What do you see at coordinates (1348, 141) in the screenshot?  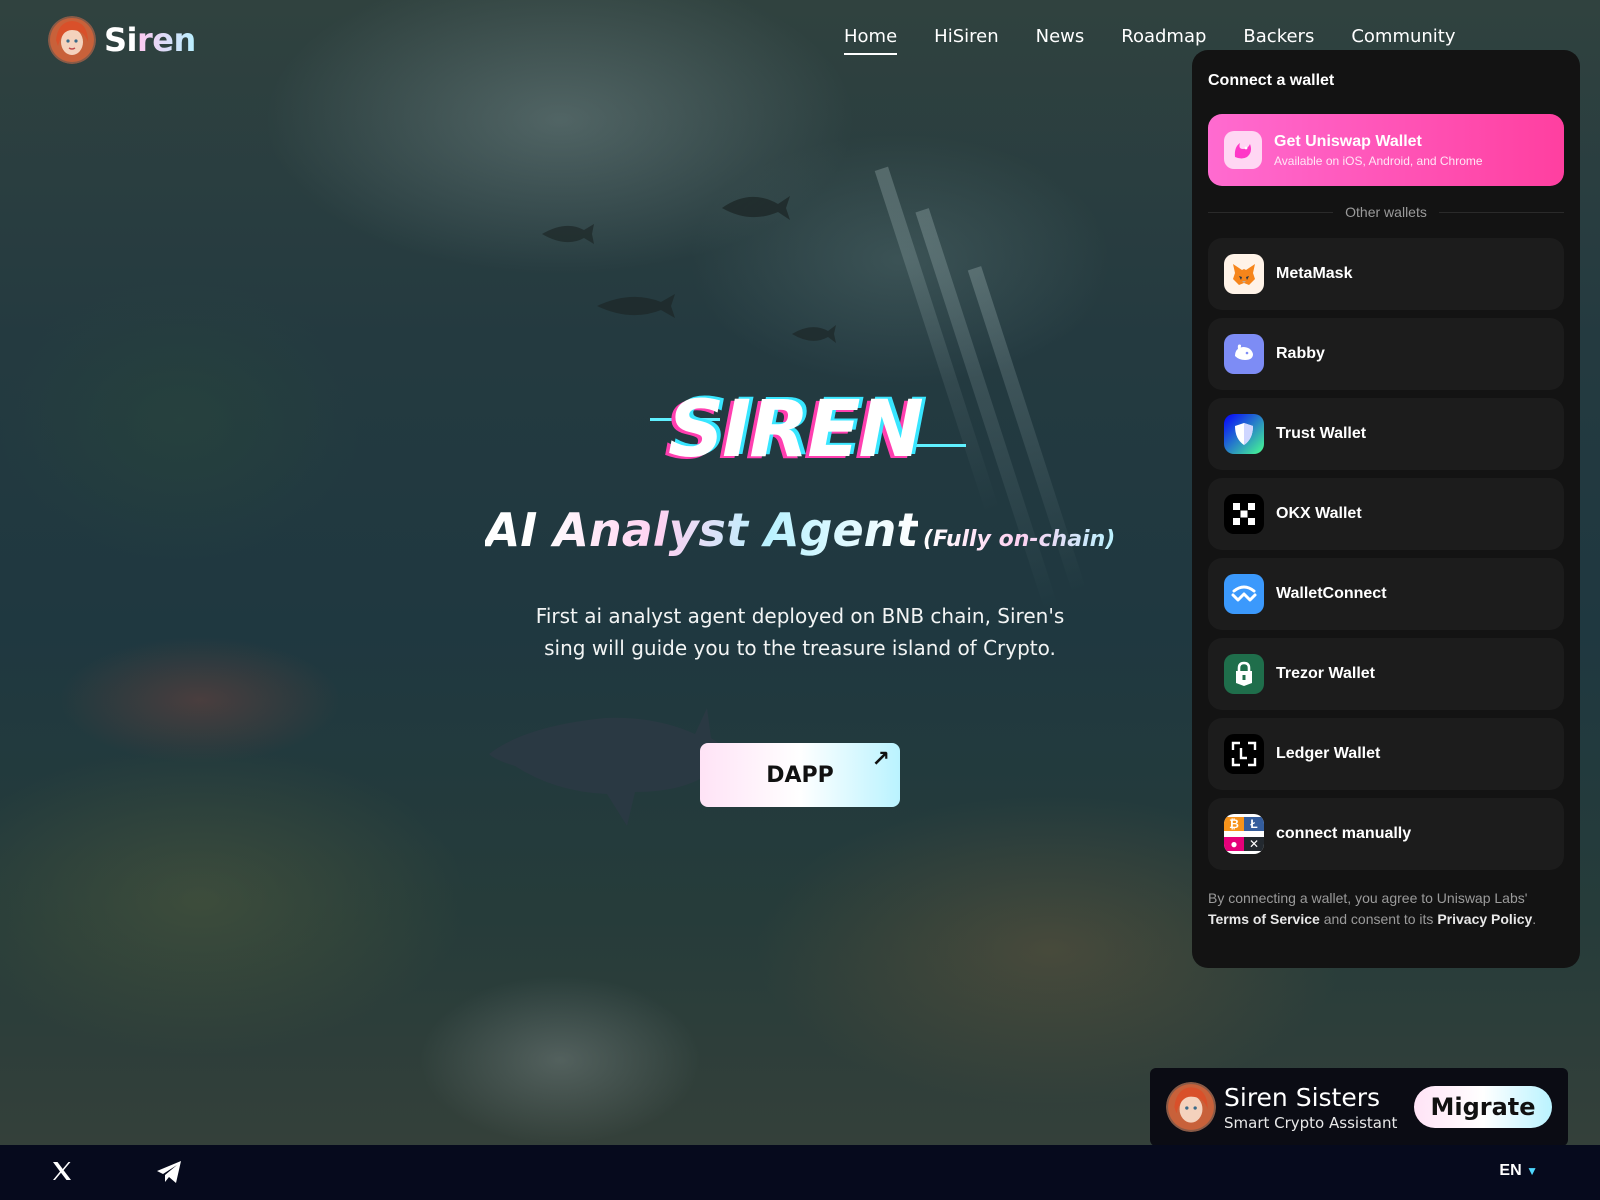 I see `uniswap-wallet-name: Get Uniswap Wallet` at bounding box center [1348, 141].